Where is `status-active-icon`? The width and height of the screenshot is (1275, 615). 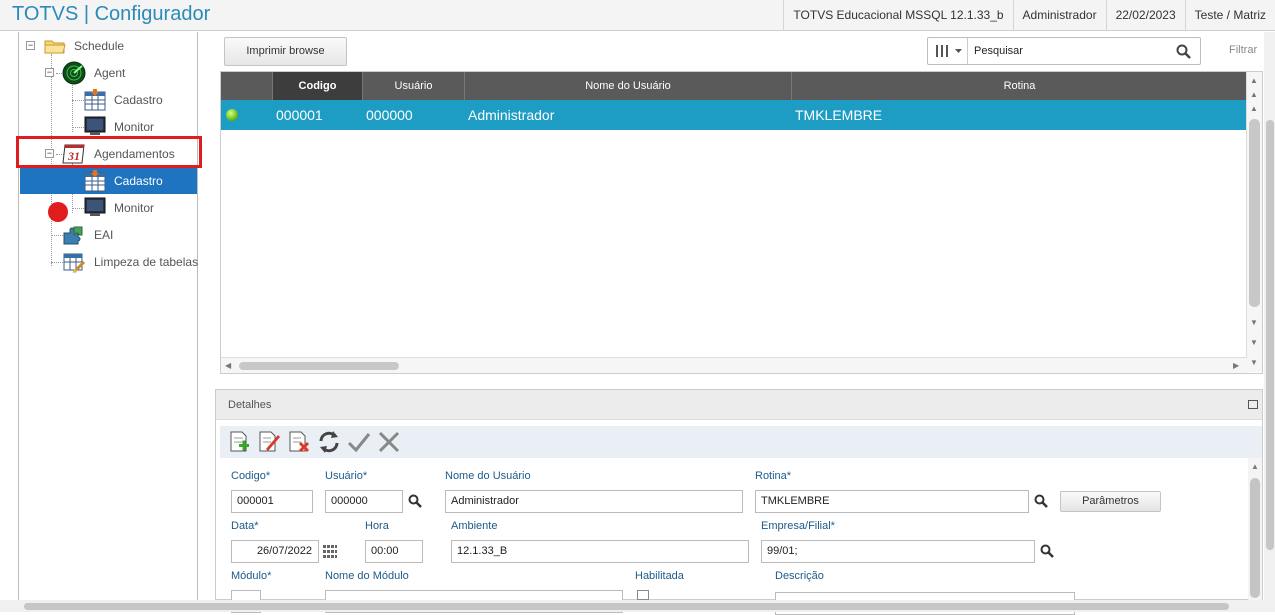
status-active-icon is located at coordinates (232, 115).